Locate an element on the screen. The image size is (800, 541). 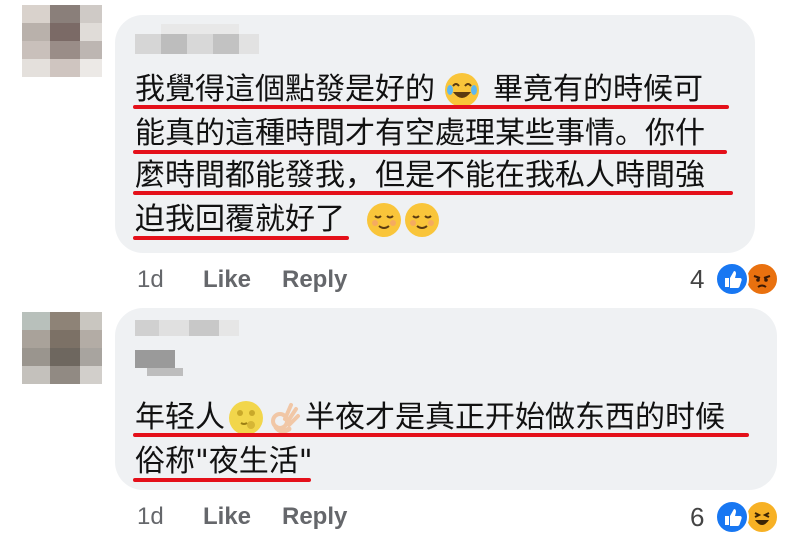
comment-text: 我覺得這個點發是好的 is located at coordinates (285, 89).